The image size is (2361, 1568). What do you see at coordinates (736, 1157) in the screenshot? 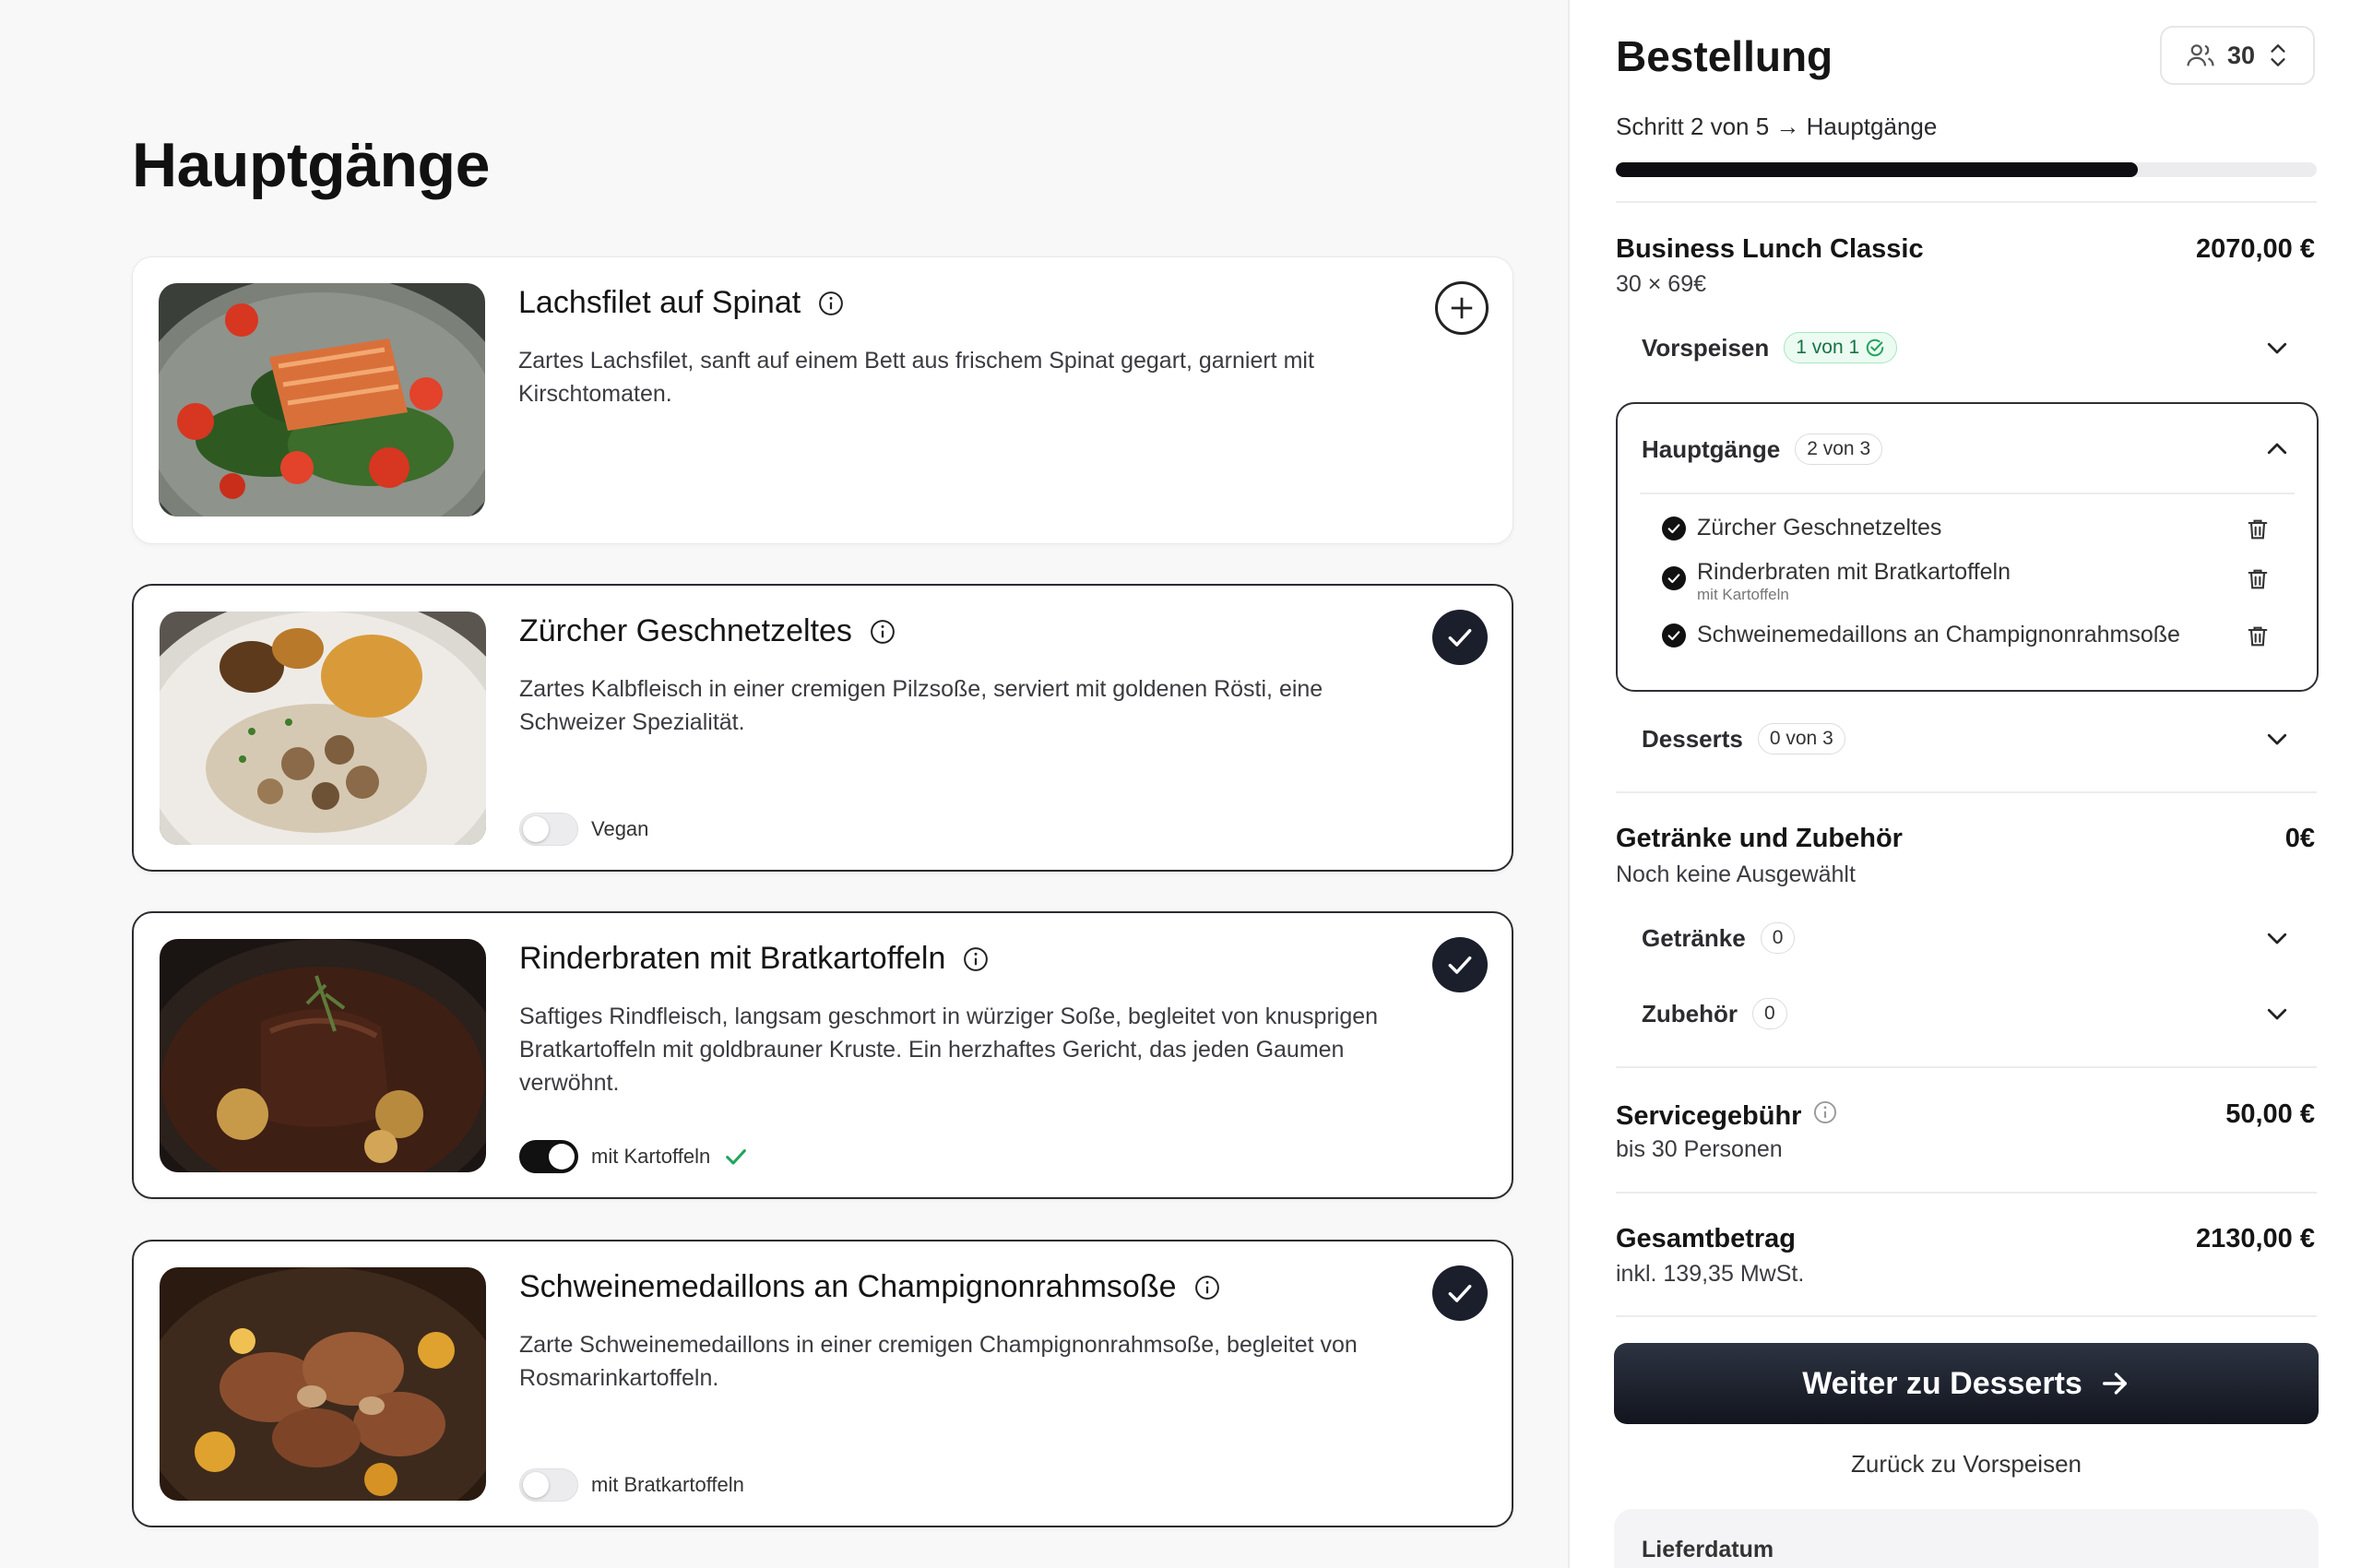
I see `check-green-icon` at bounding box center [736, 1157].